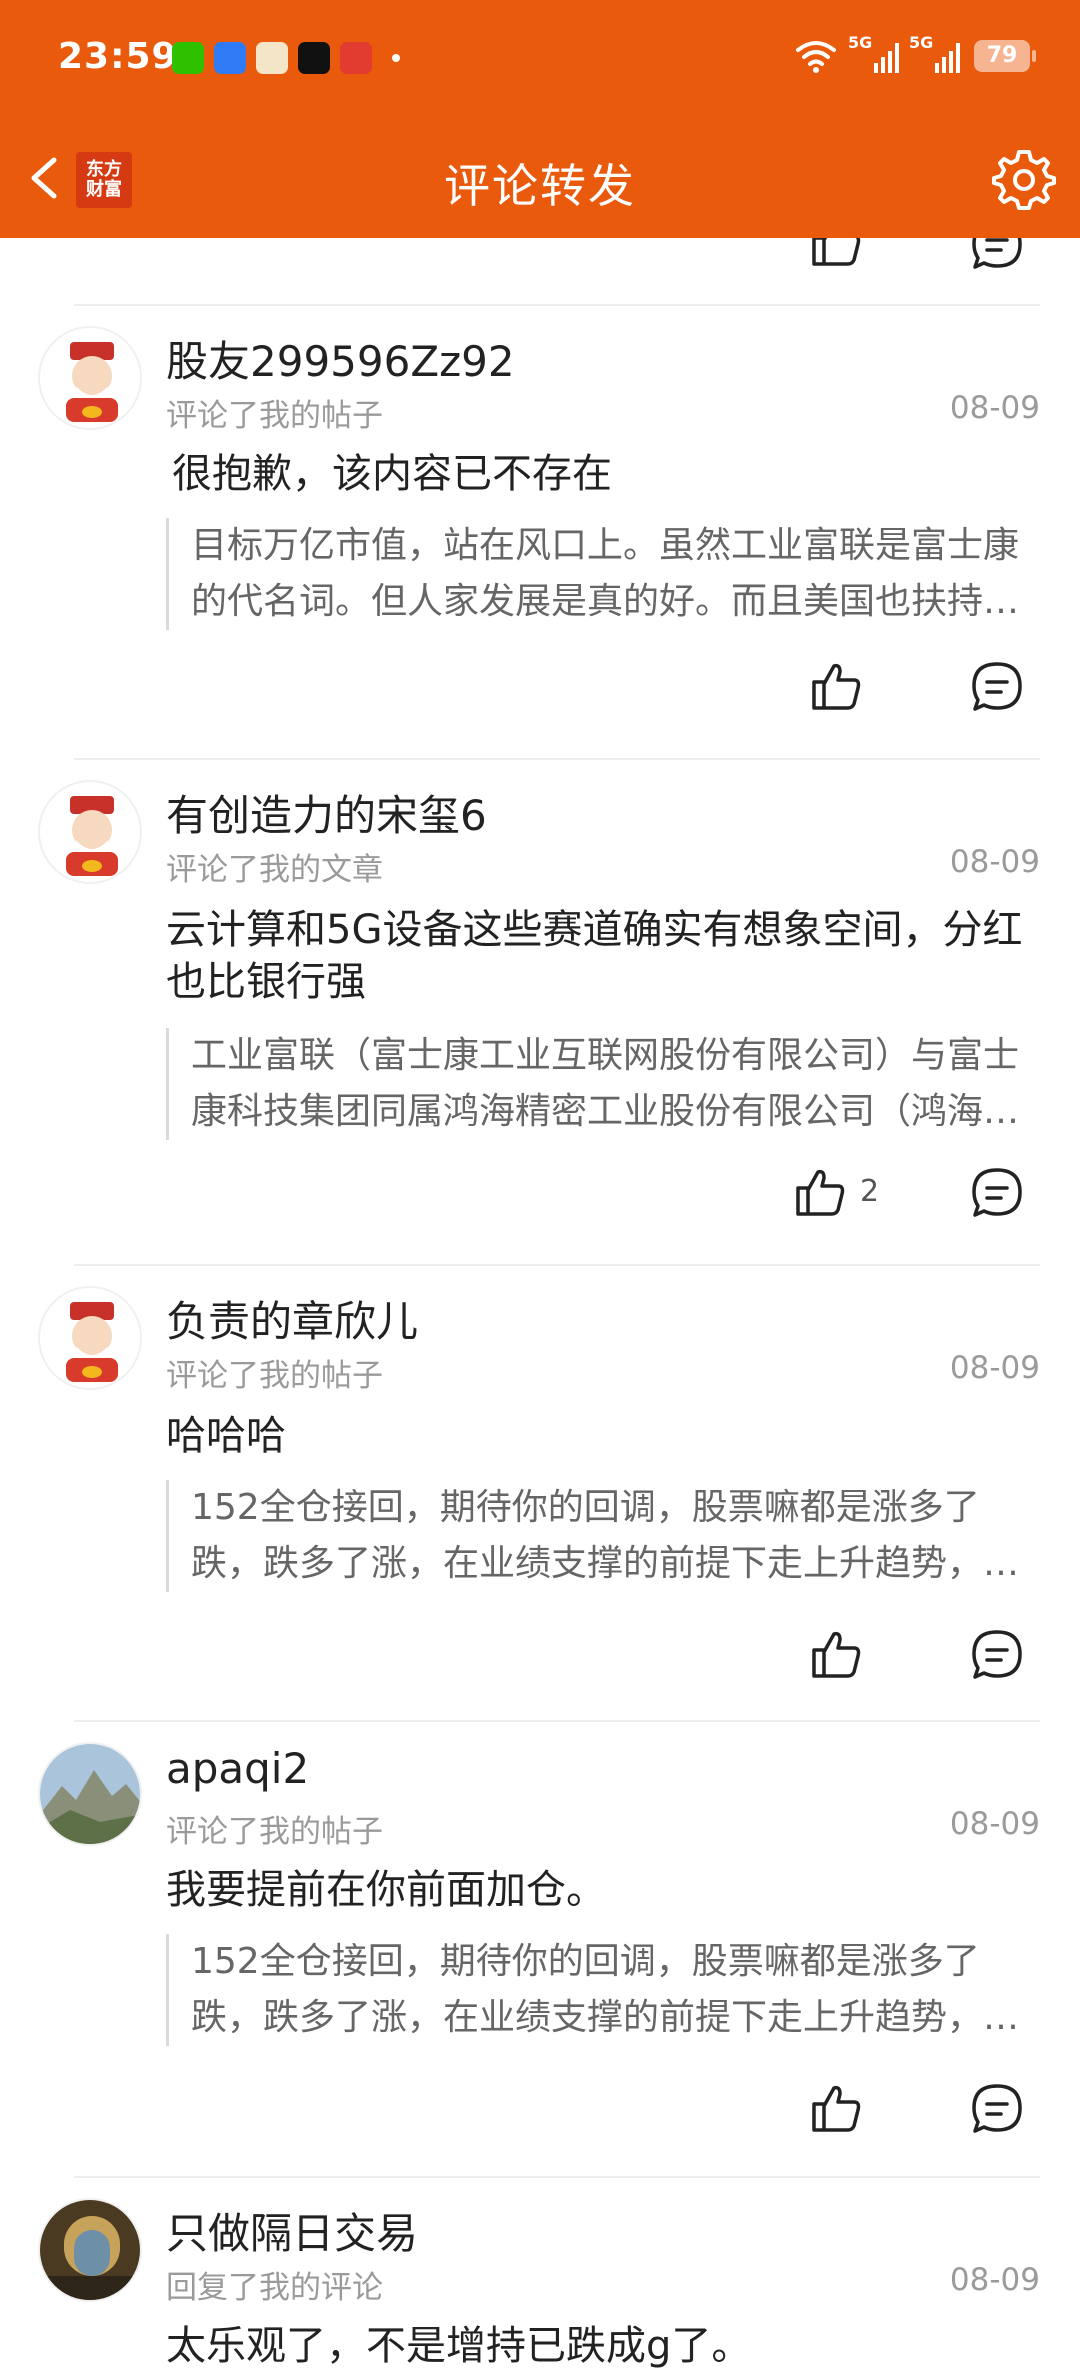 The height and width of the screenshot is (2376, 1080). Describe the element at coordinates (594, 956) in the screenshot. I see `comment-text: 云计算和5G设备这些赛道确实有想象空间，分红也比银行强` at that location.